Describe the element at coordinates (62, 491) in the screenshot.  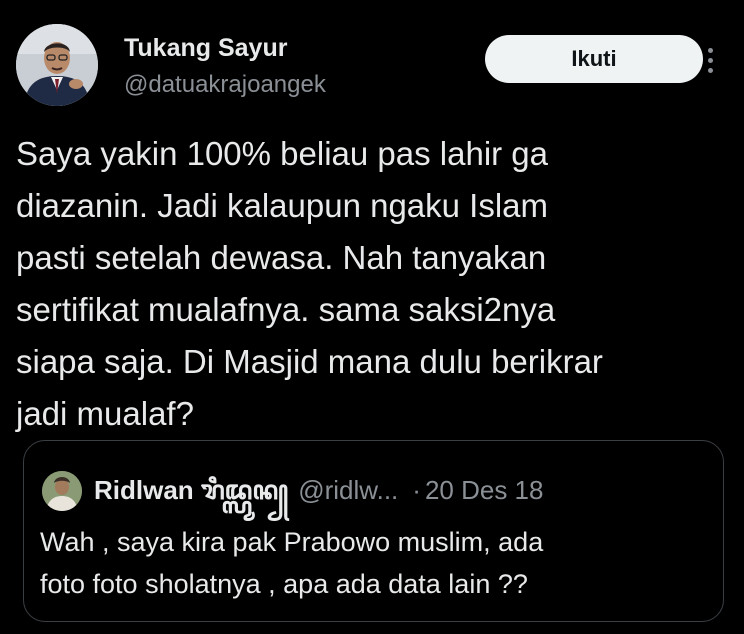
I see `quote-author-avatar` at that location.